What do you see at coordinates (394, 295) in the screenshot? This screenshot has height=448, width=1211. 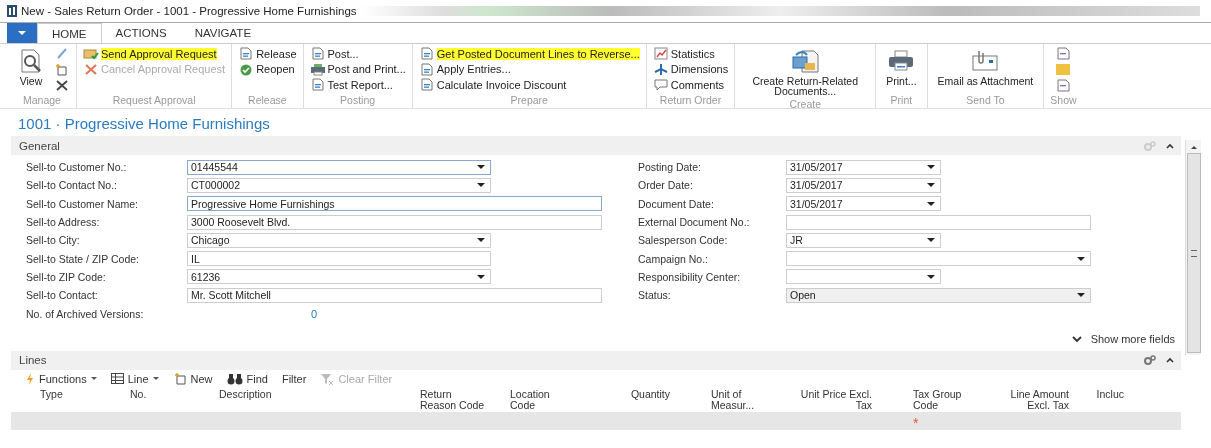 I see `input-field: Mr. Scott Mitchell` at bounding box center [394, 295].